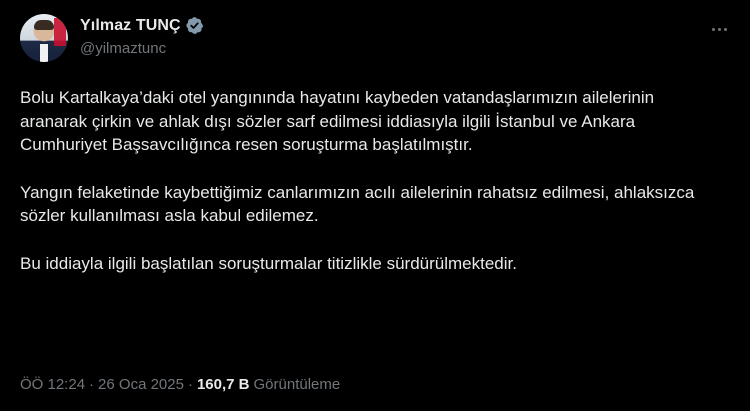 Image resolution: width=750 pixels, height=411 pixels. What do you see at coordinates (194, 25) in the screenshot?
I see `verified-badge-icon` at bounding box center [194, 25].